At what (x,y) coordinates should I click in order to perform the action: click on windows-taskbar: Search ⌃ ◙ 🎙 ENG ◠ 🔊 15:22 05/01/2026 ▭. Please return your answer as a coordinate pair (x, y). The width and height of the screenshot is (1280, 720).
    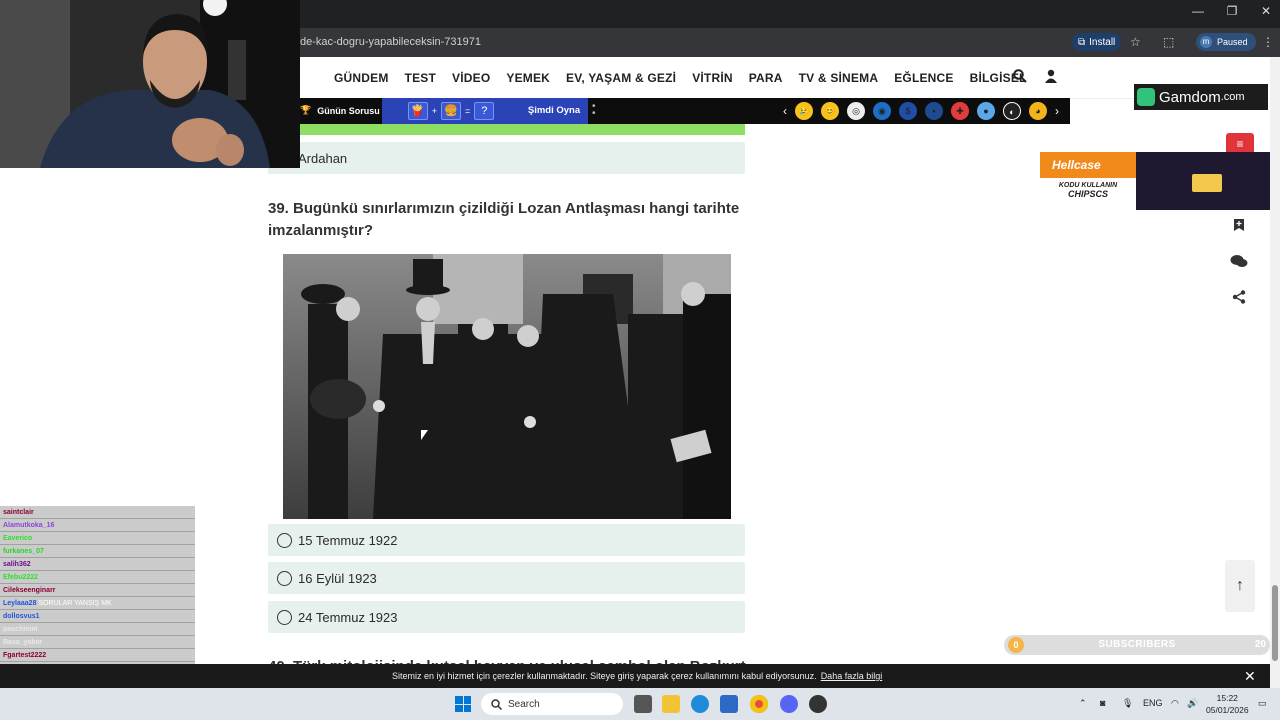
    Looking at the image, I should click on (640, 704).